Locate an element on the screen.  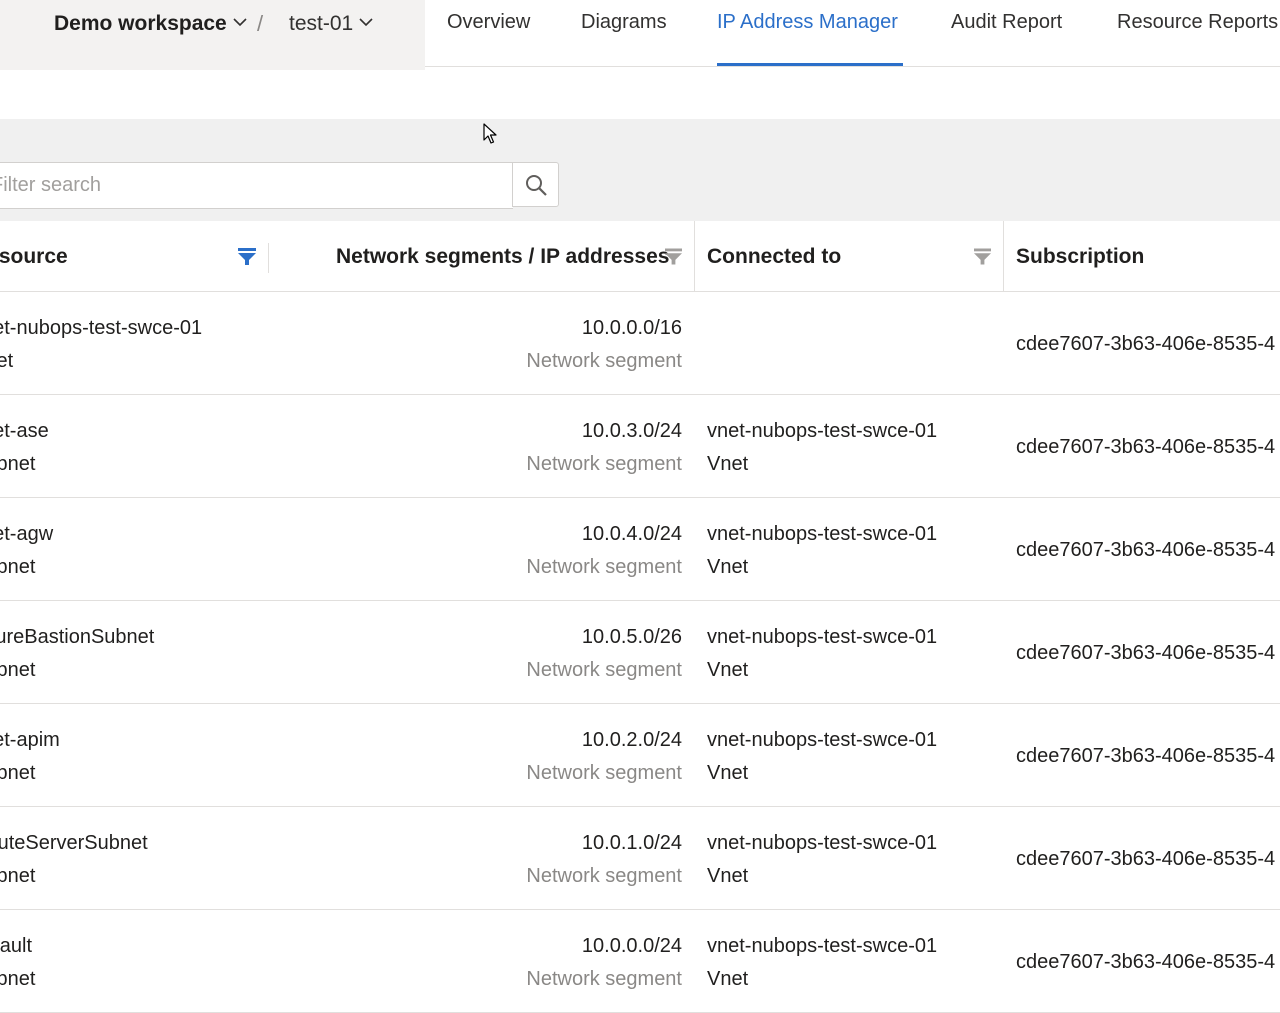
mouse-pointer-icon is located at coordinates (490, 133).